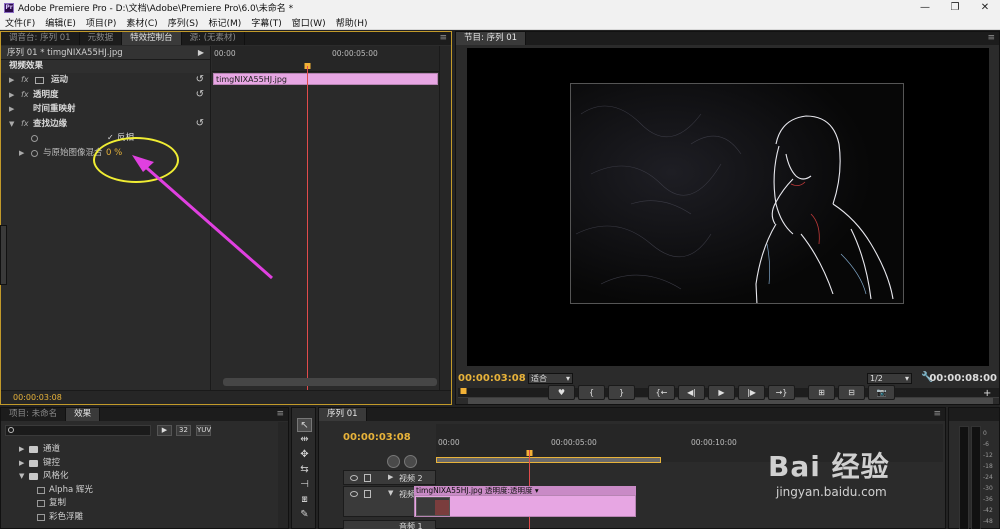  Describe the element at coordinates (304, 485) in the screenshot. I see `rate-stretch-tool-icon: ⊣` at that location.